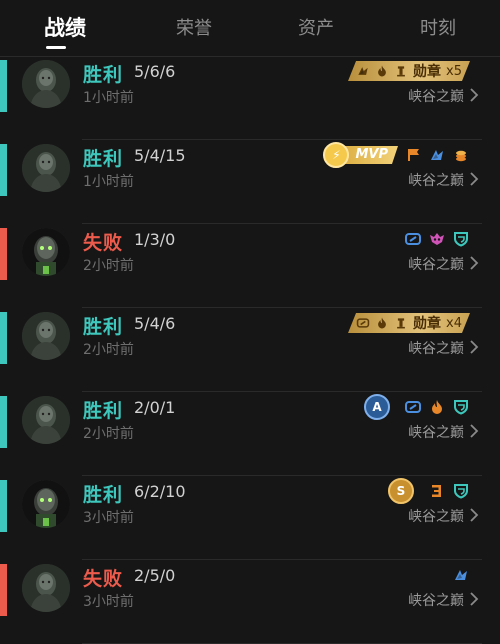  I want to click on honor-badge: 勋章 x5, so click(409, 71).